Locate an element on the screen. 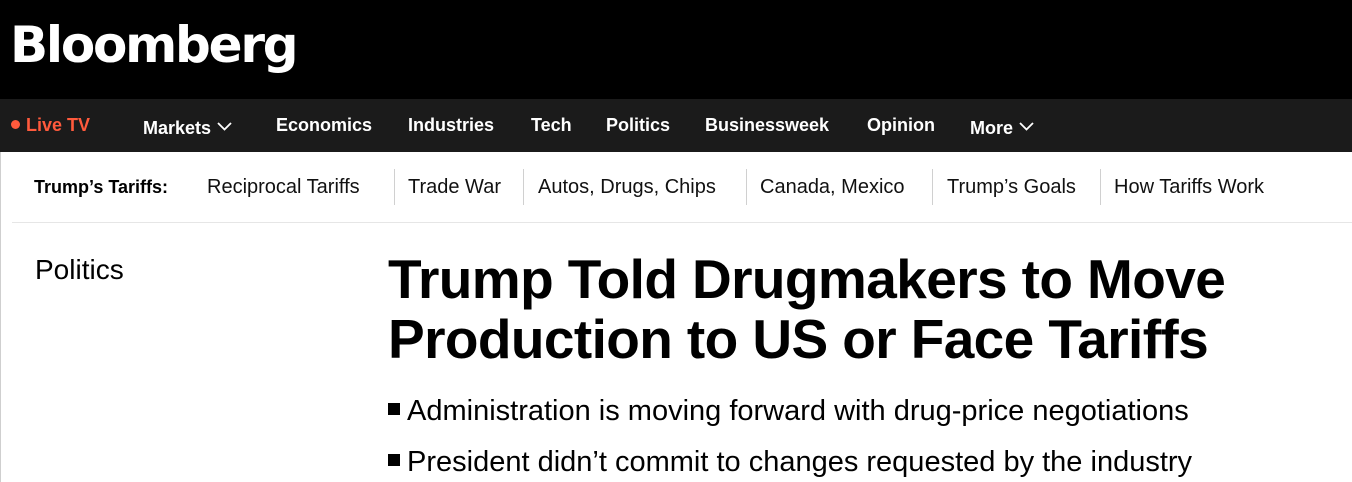 Image resolution: width=1352 pixels, height=482 pixels. nav-item-politics: Politics is located at coordinates (638, 125).